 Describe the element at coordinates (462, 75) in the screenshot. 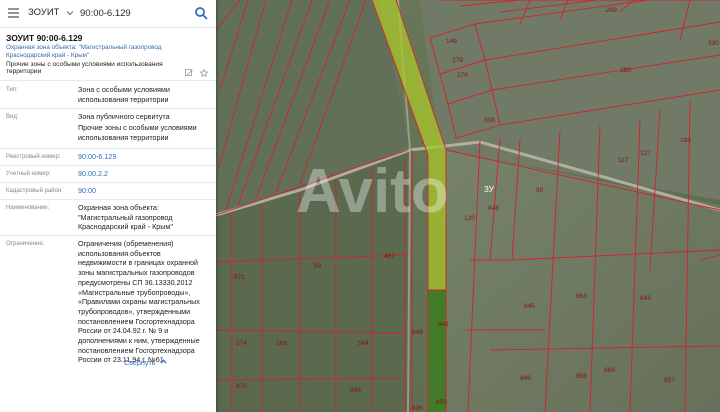

I see `parcel-label: 276` at that location.